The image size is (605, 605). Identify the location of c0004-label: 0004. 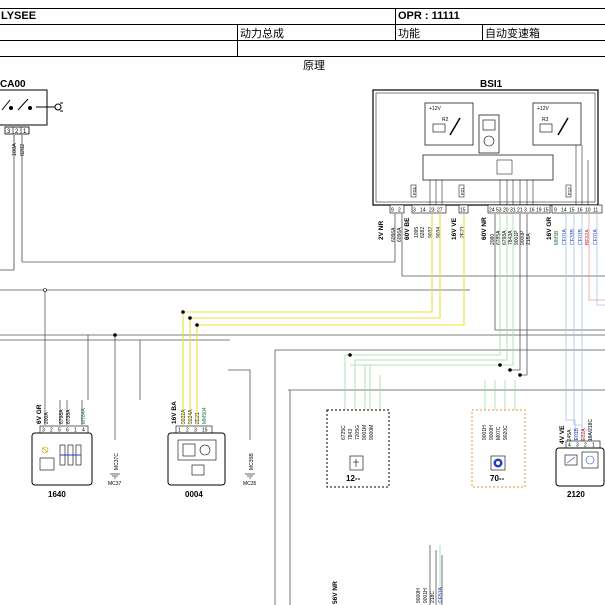
(194, 494).